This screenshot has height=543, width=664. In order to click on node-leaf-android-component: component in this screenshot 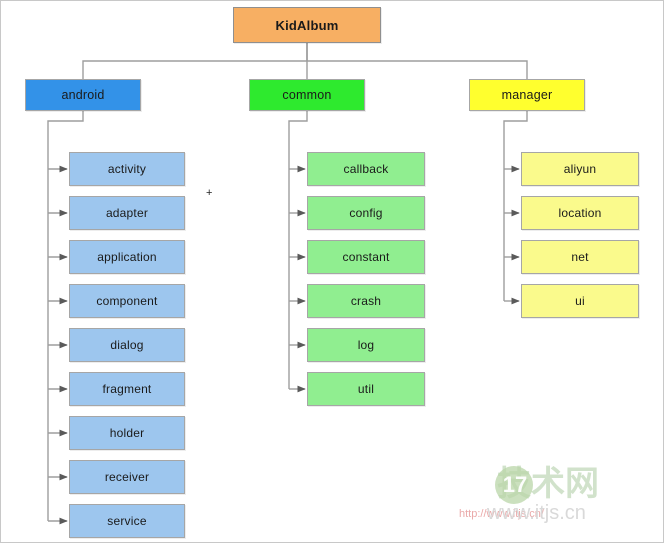, I will do `click(127, 301)`.